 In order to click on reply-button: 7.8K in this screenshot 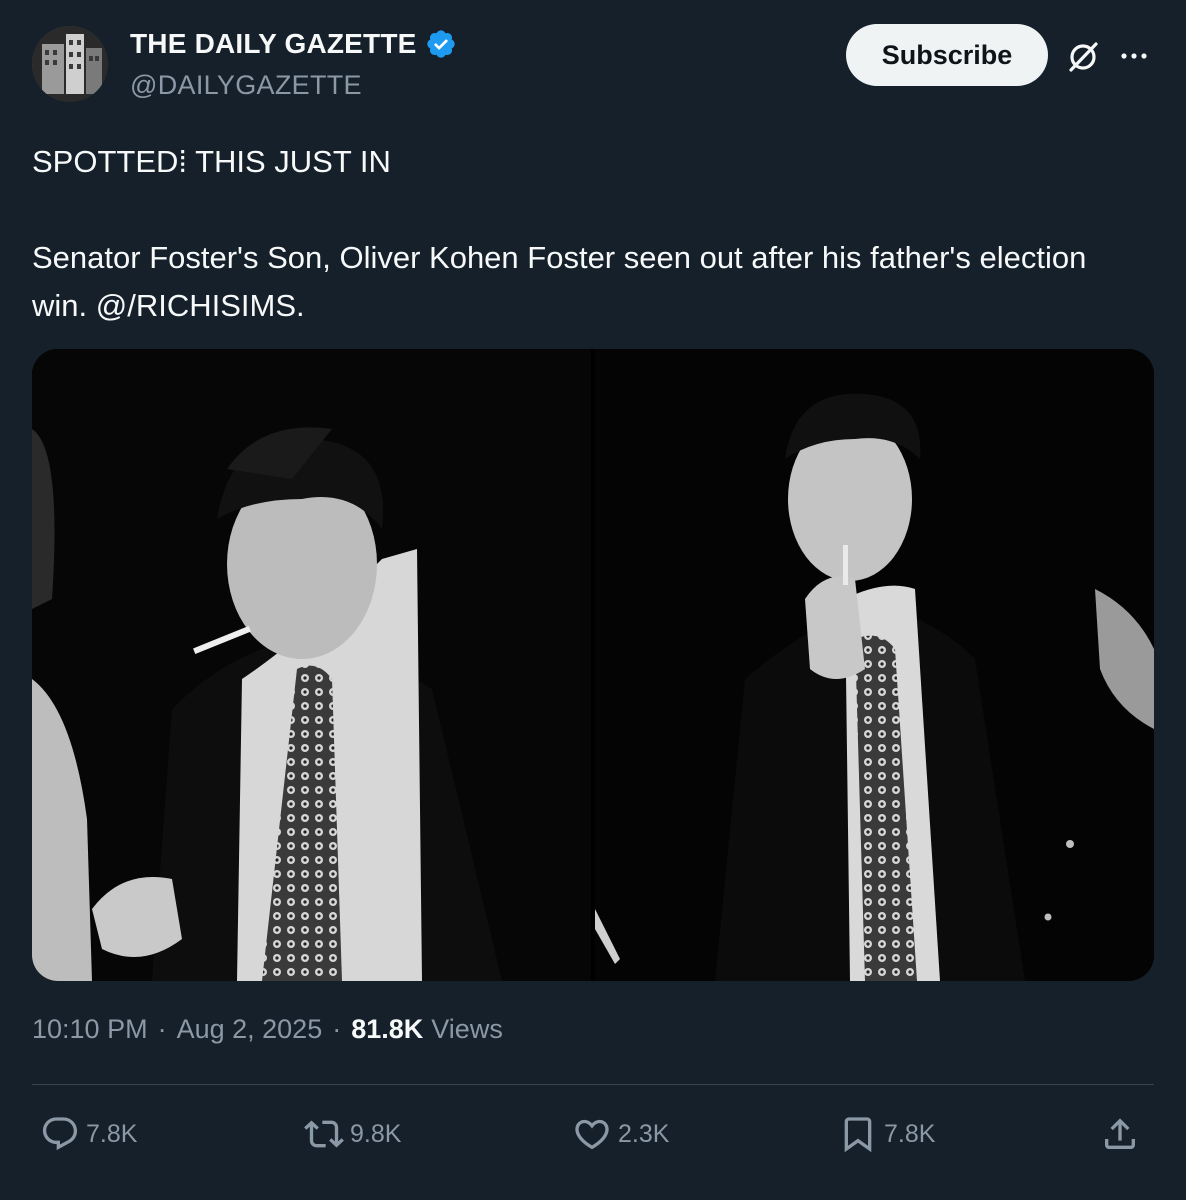, I will do `click(88, 1134)`.